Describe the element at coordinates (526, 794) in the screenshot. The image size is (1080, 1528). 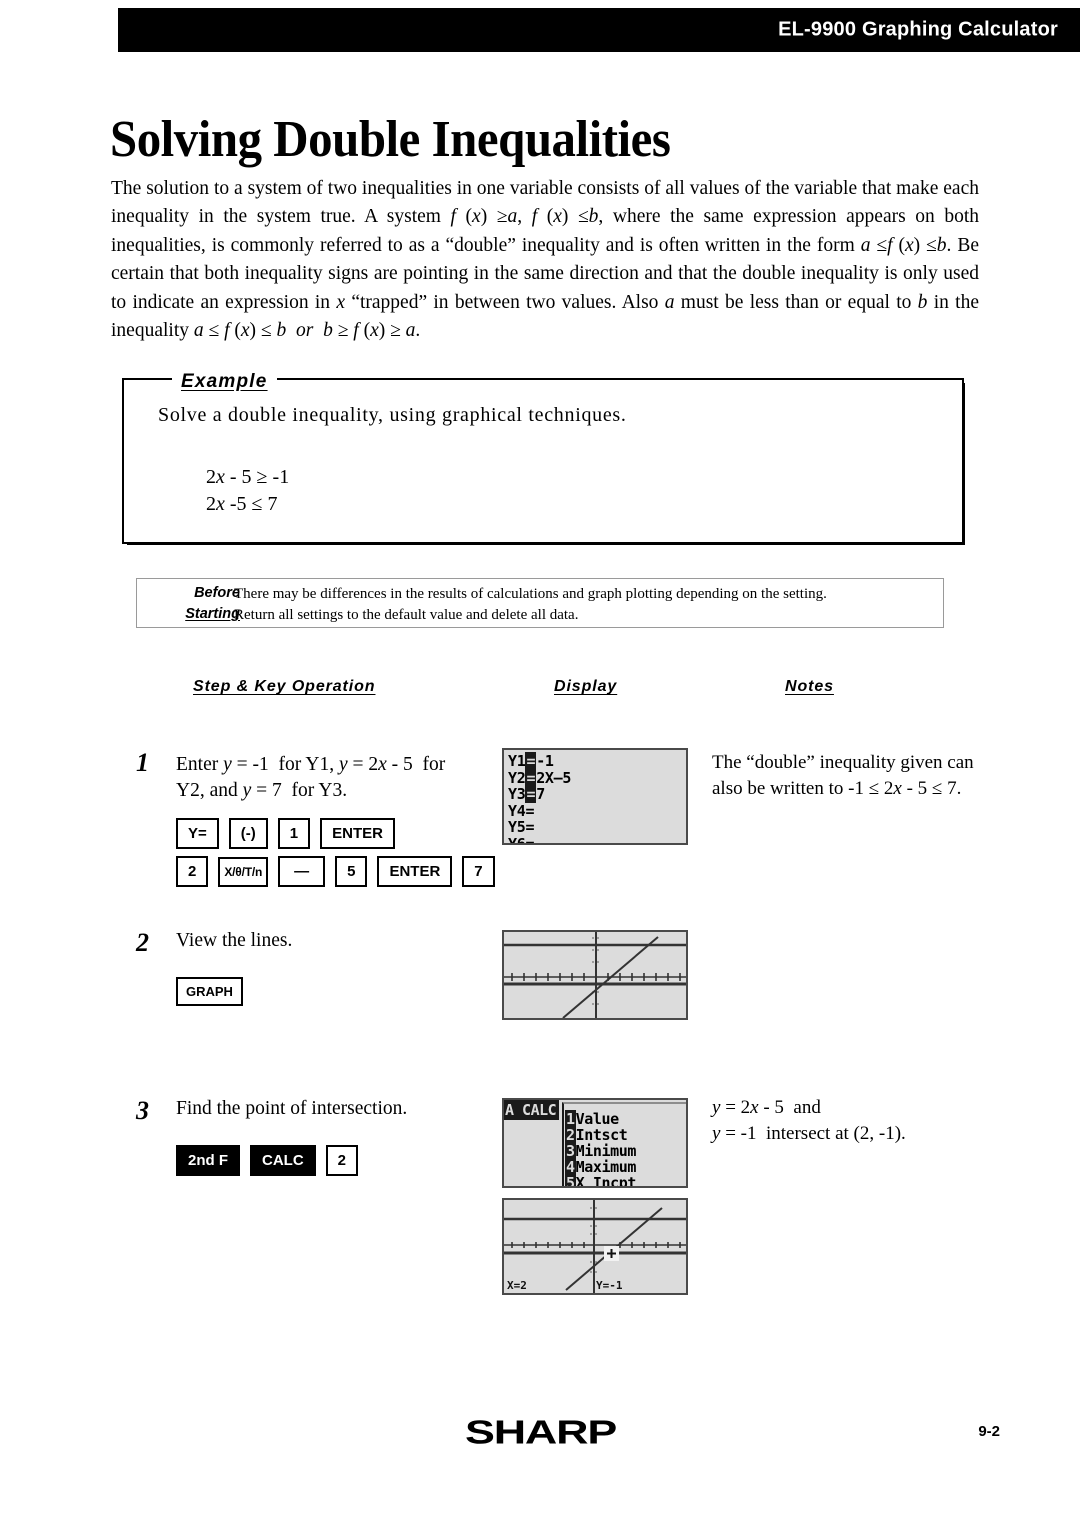
I see `y-editor-row-3: Y3=7` at that location.